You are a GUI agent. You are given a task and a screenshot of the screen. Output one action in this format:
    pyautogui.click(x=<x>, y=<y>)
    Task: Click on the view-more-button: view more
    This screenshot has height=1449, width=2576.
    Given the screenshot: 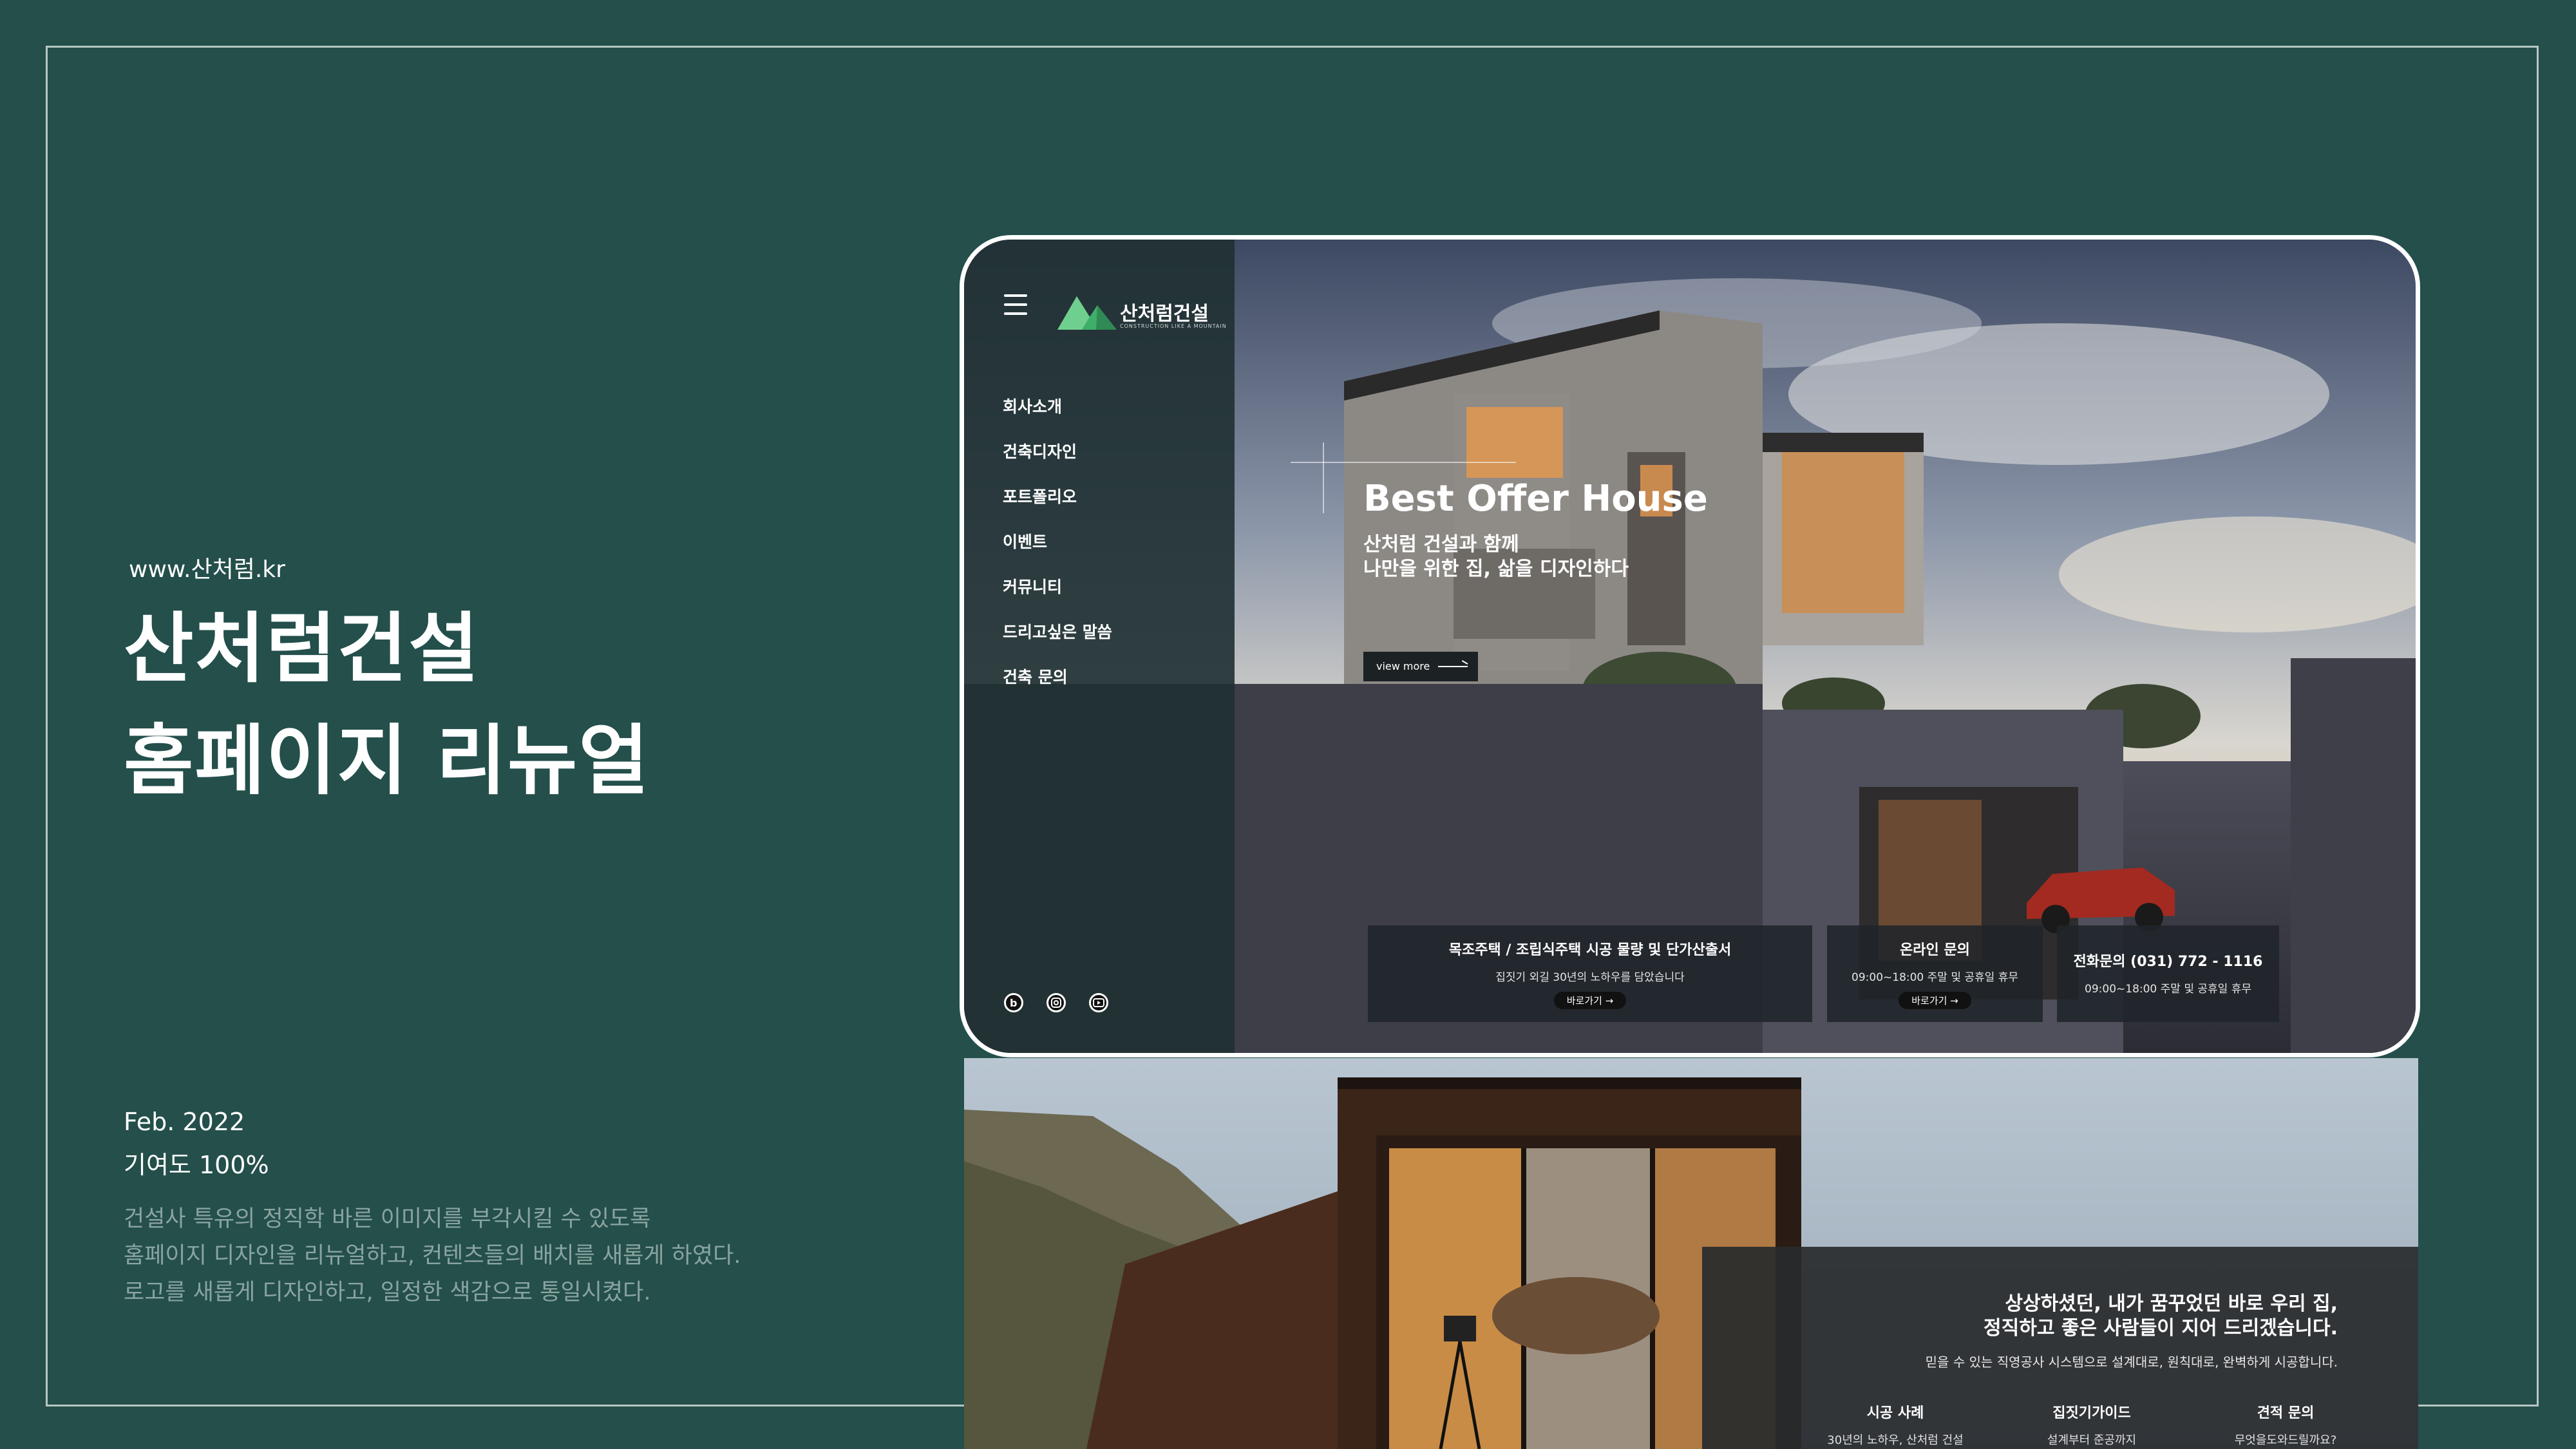 What is the action you would take?
    pyautogui.click(x=1420, y=666)
    